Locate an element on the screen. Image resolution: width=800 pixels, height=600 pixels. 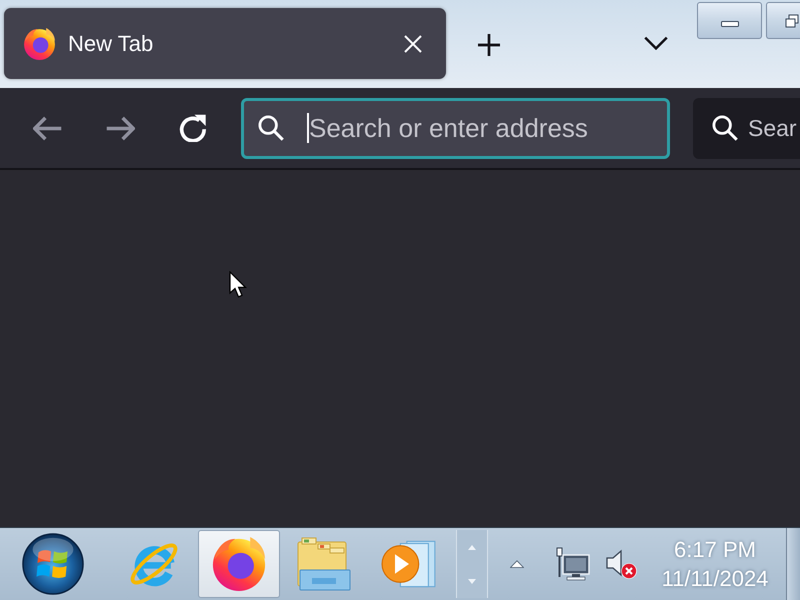
restore-icon is located at coordinates (792, 21).